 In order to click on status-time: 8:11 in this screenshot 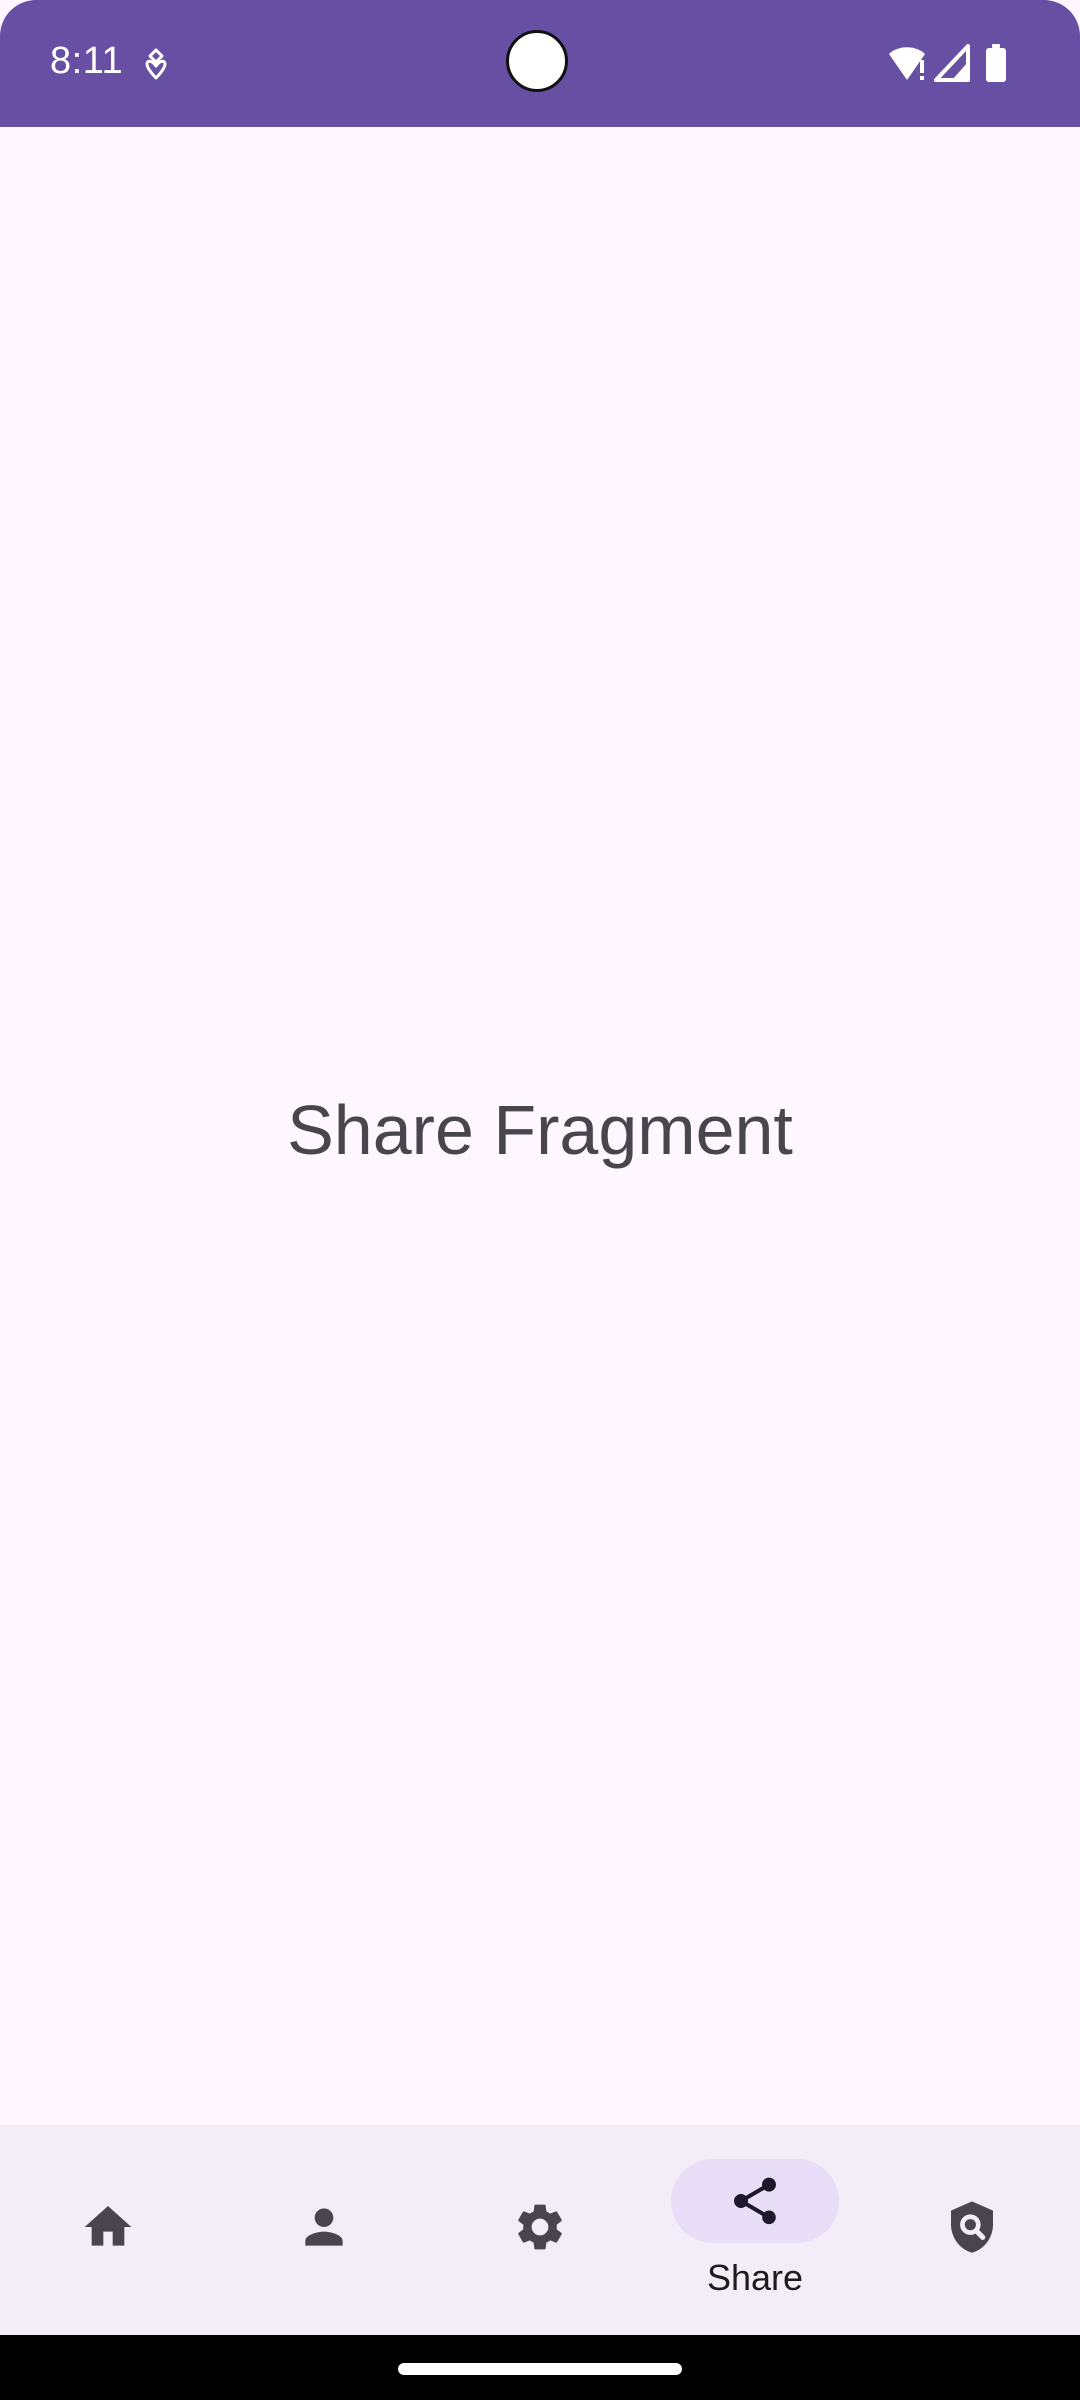, I will do `click(87, 61)`.